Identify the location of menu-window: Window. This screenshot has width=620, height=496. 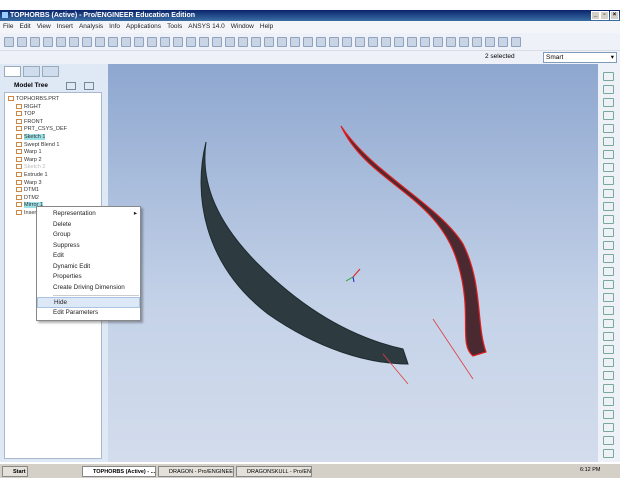
(242, 26).